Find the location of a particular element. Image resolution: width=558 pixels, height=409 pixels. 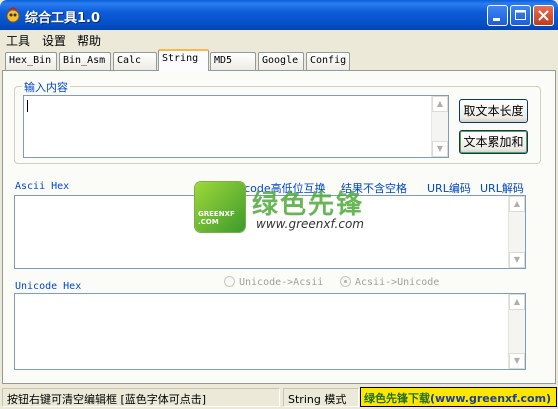

url-decode-link: URL解码 is located at coordinates (502, 188).